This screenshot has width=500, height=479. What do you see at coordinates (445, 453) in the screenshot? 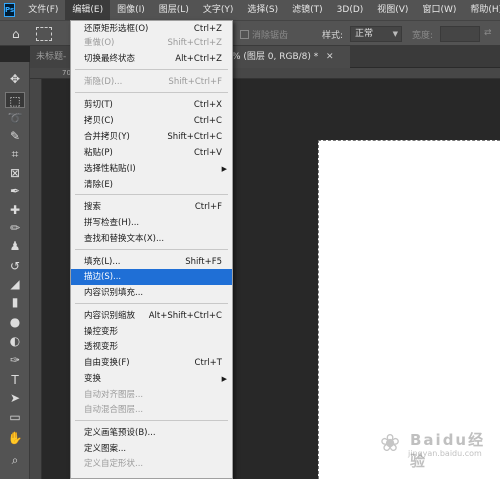
I see `watermark-url: jingyan.baidu.com` at bounding box center [445, 453].